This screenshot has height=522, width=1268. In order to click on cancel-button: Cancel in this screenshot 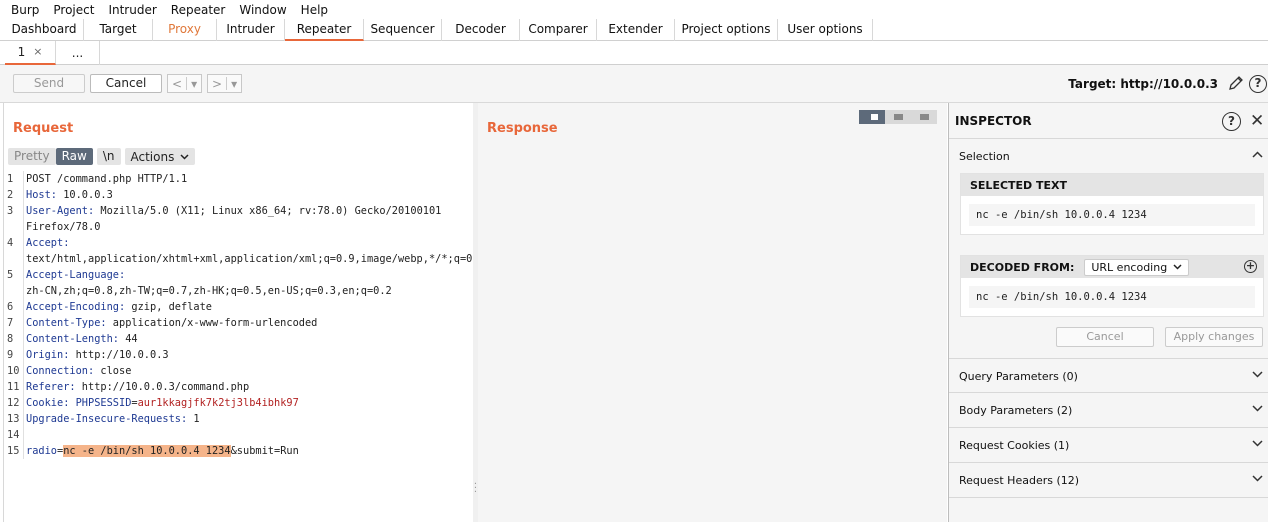, I will do `click(126, 83)`.